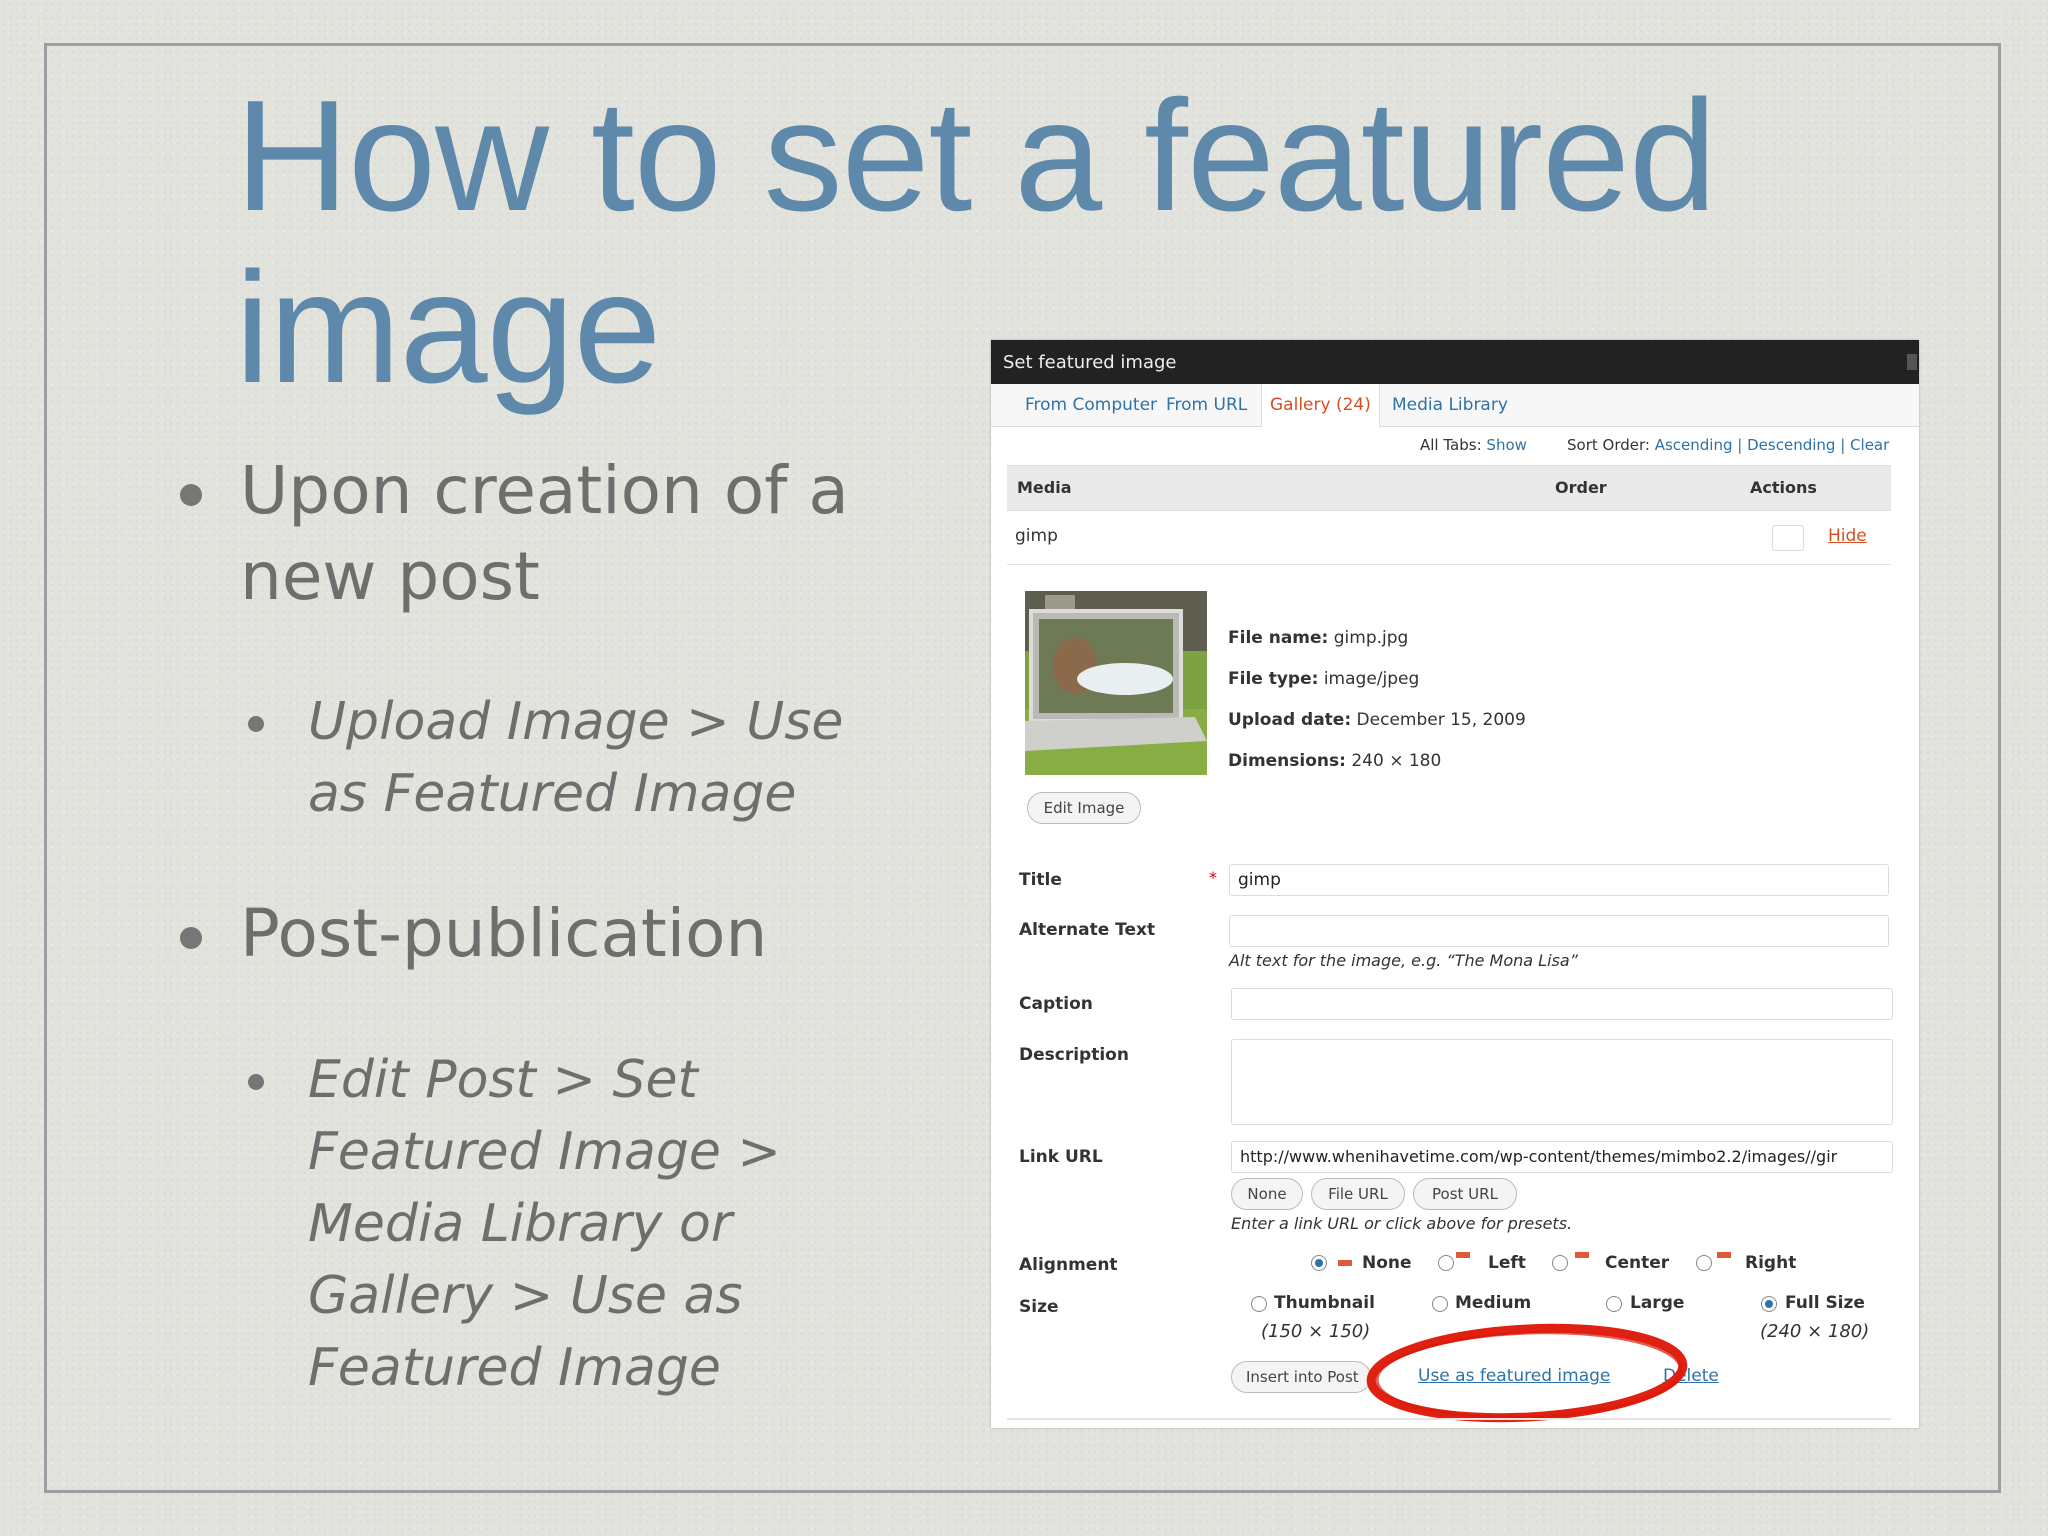 This screenshot has width=2048, height=1536. Describe the element at coordinates (1704, 1263) in the screenshot. I see `align-right-radio` at that location.